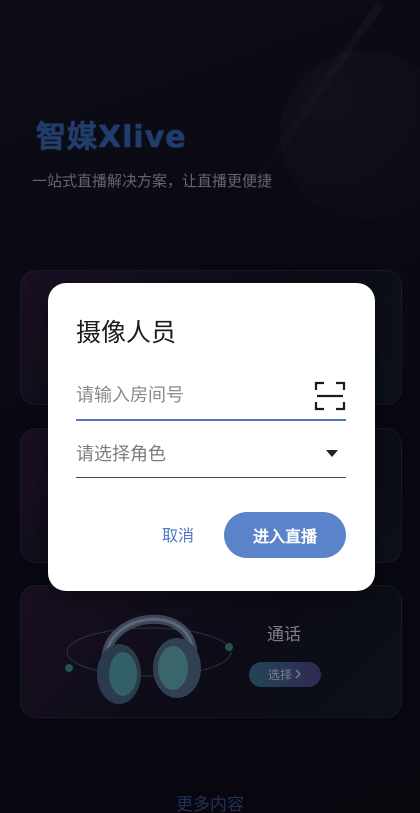  I want to click on room-number-field, so click(211, 397).